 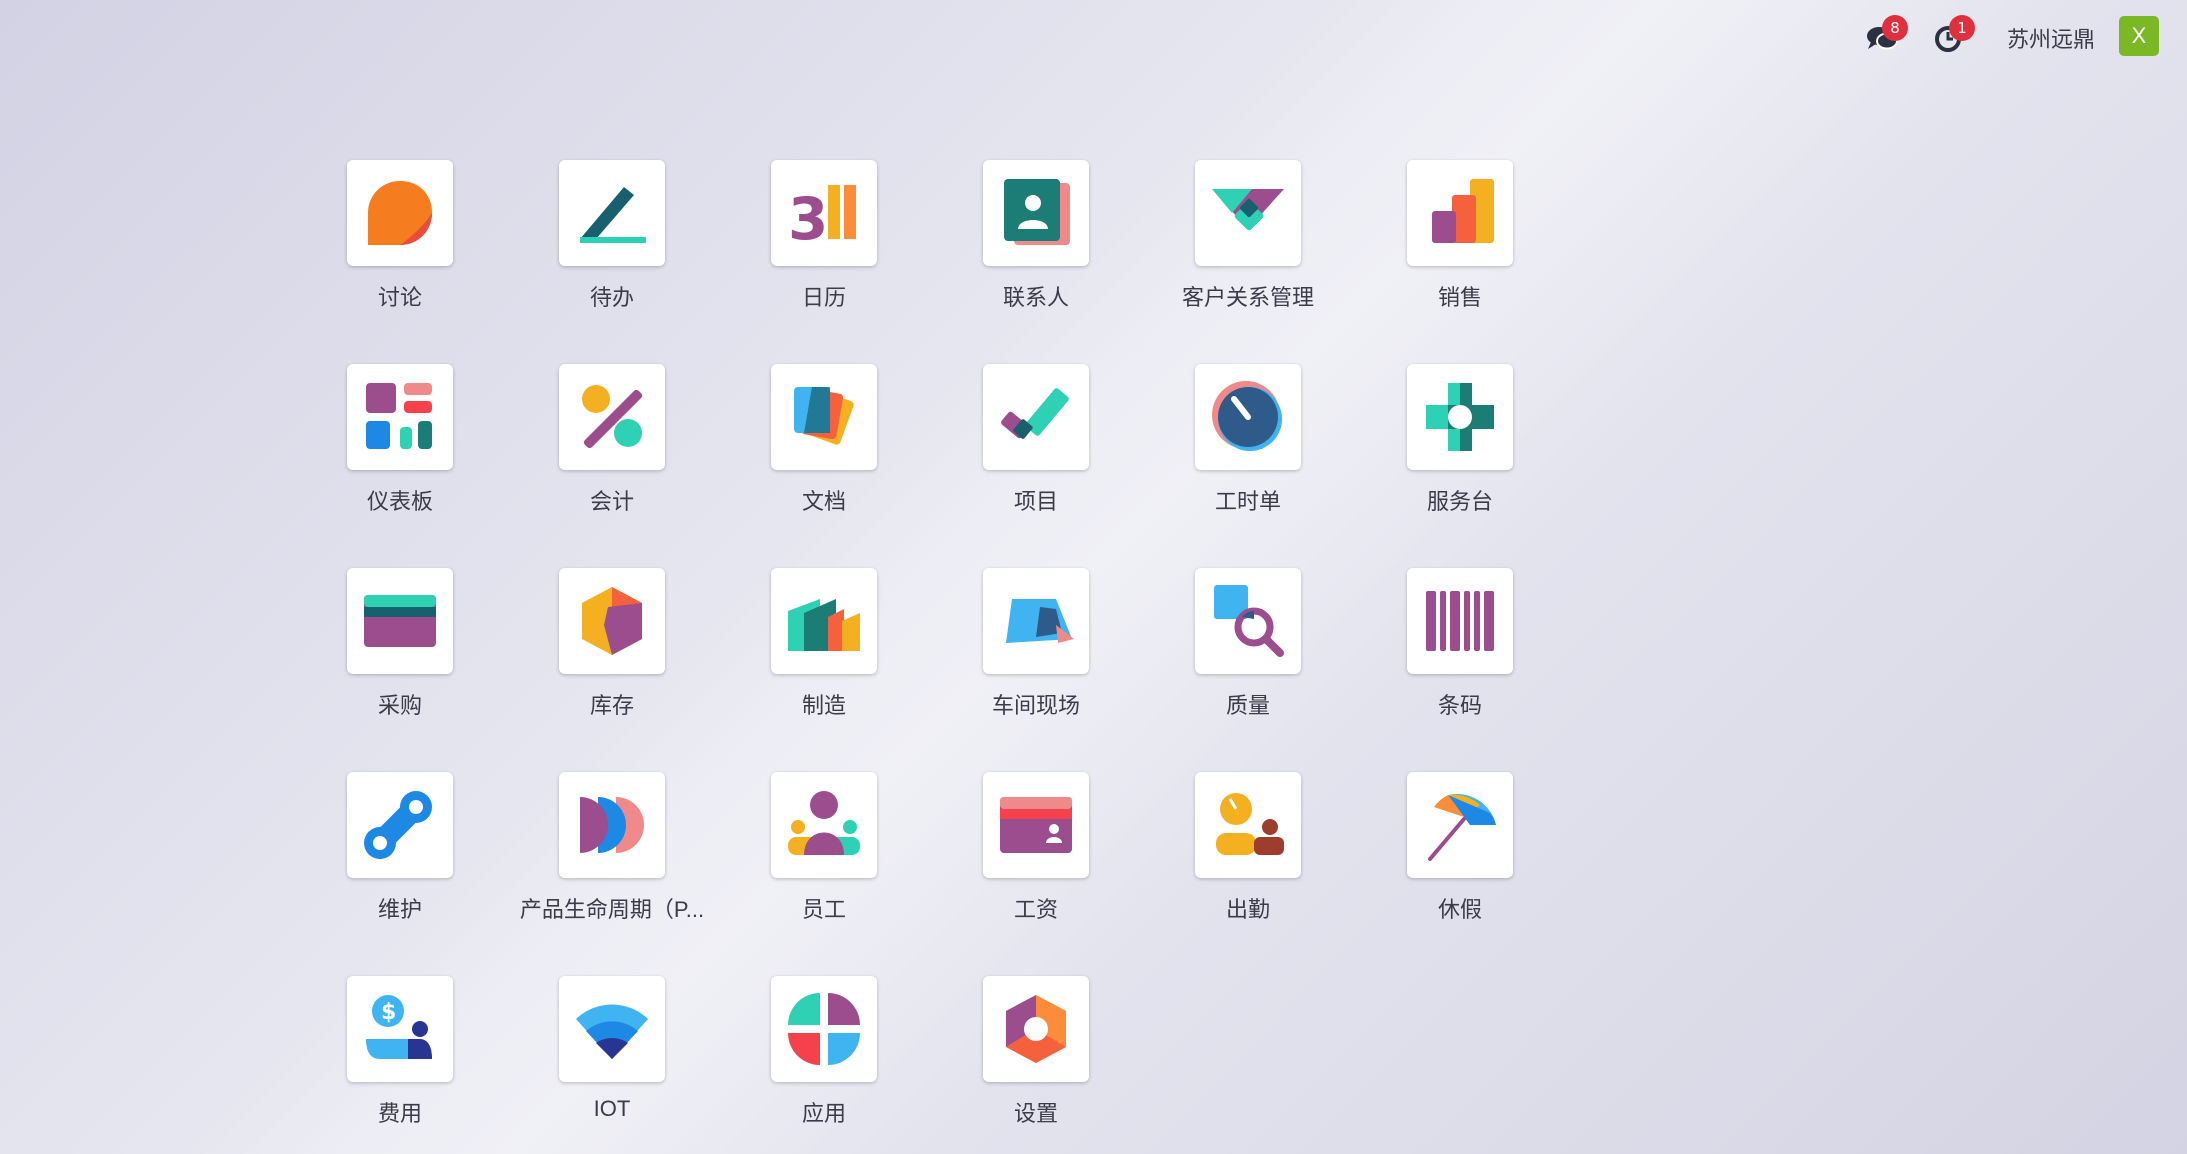 I want to click on app-todo: 待办, so click(x=612, y=236).